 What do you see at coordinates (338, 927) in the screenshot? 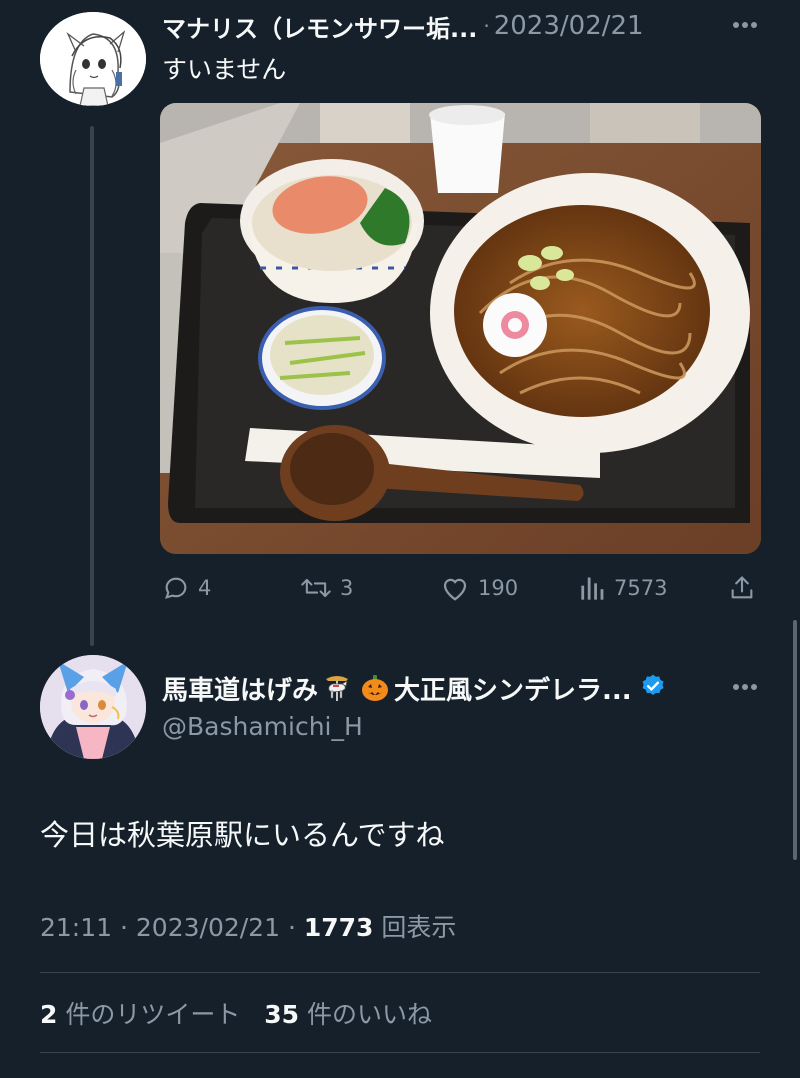
I see `views-count: 1773` at bounding box center [338, 927].